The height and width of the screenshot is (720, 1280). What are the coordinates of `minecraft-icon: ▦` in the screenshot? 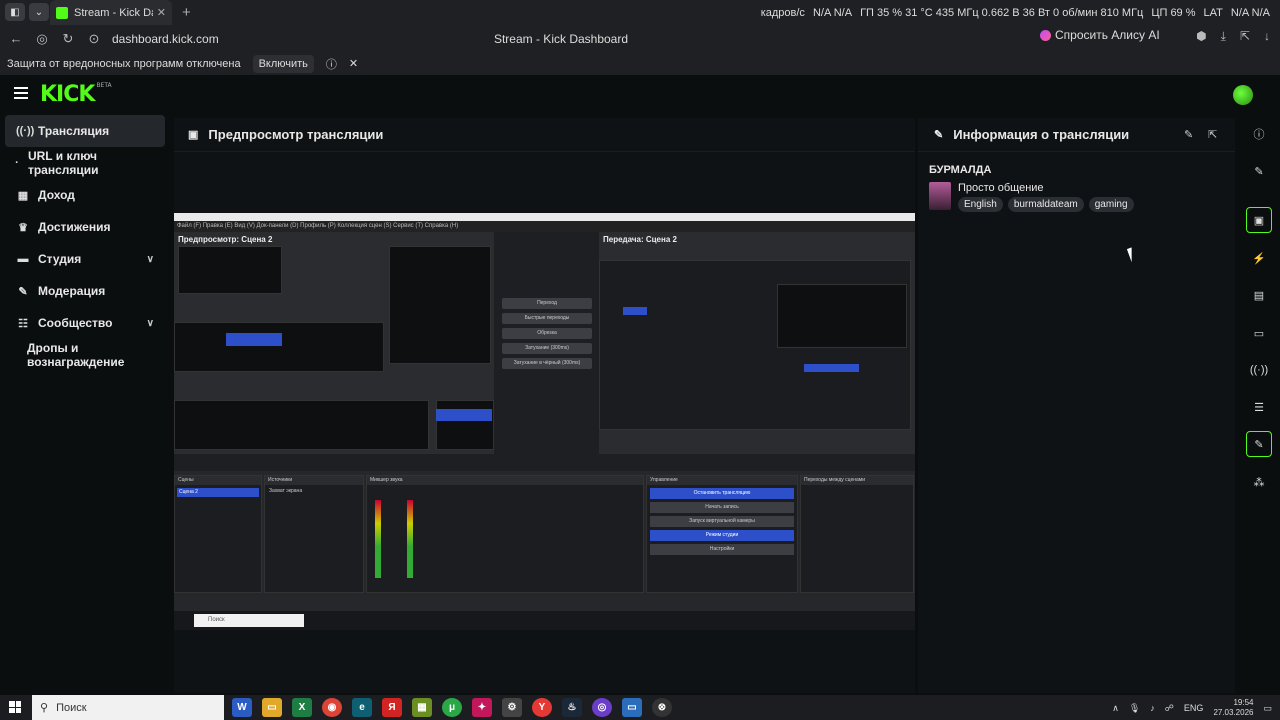 It's located at (422, 707).